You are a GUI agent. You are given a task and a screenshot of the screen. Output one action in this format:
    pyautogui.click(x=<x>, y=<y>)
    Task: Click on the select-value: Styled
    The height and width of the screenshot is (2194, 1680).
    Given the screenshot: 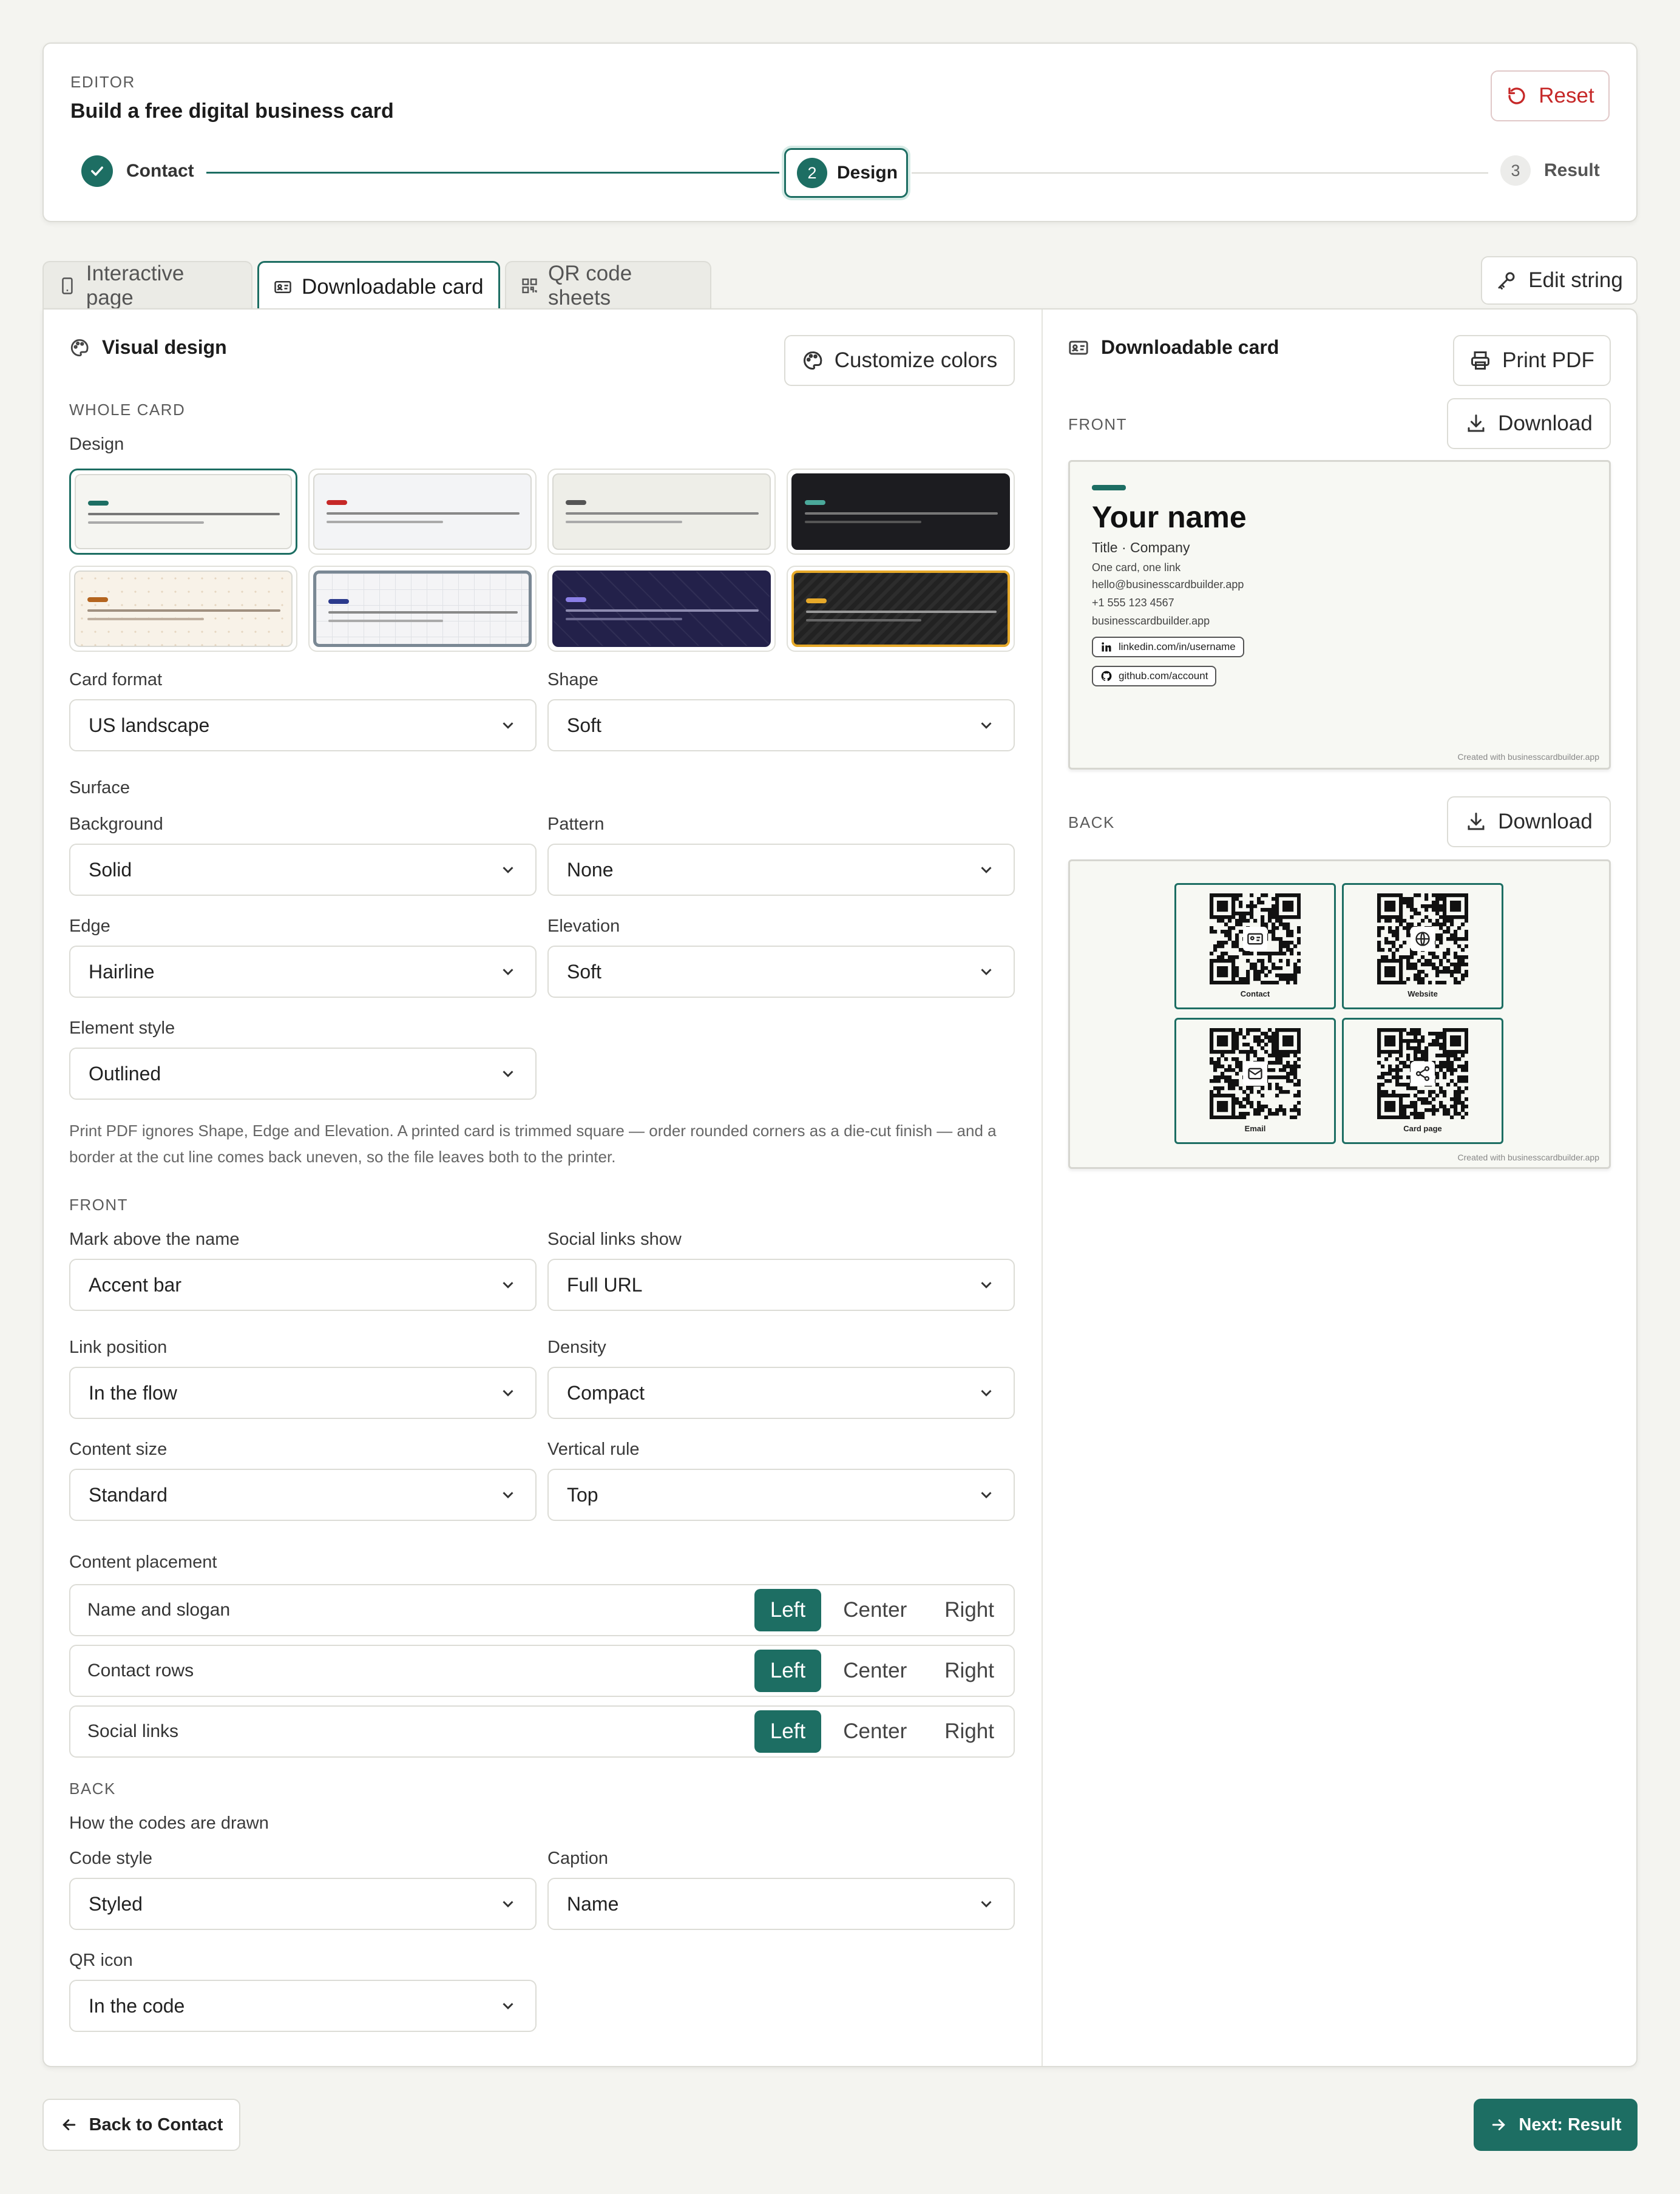 What is the action you would take?
    pyautogui.click(x=116, y=1903)
    